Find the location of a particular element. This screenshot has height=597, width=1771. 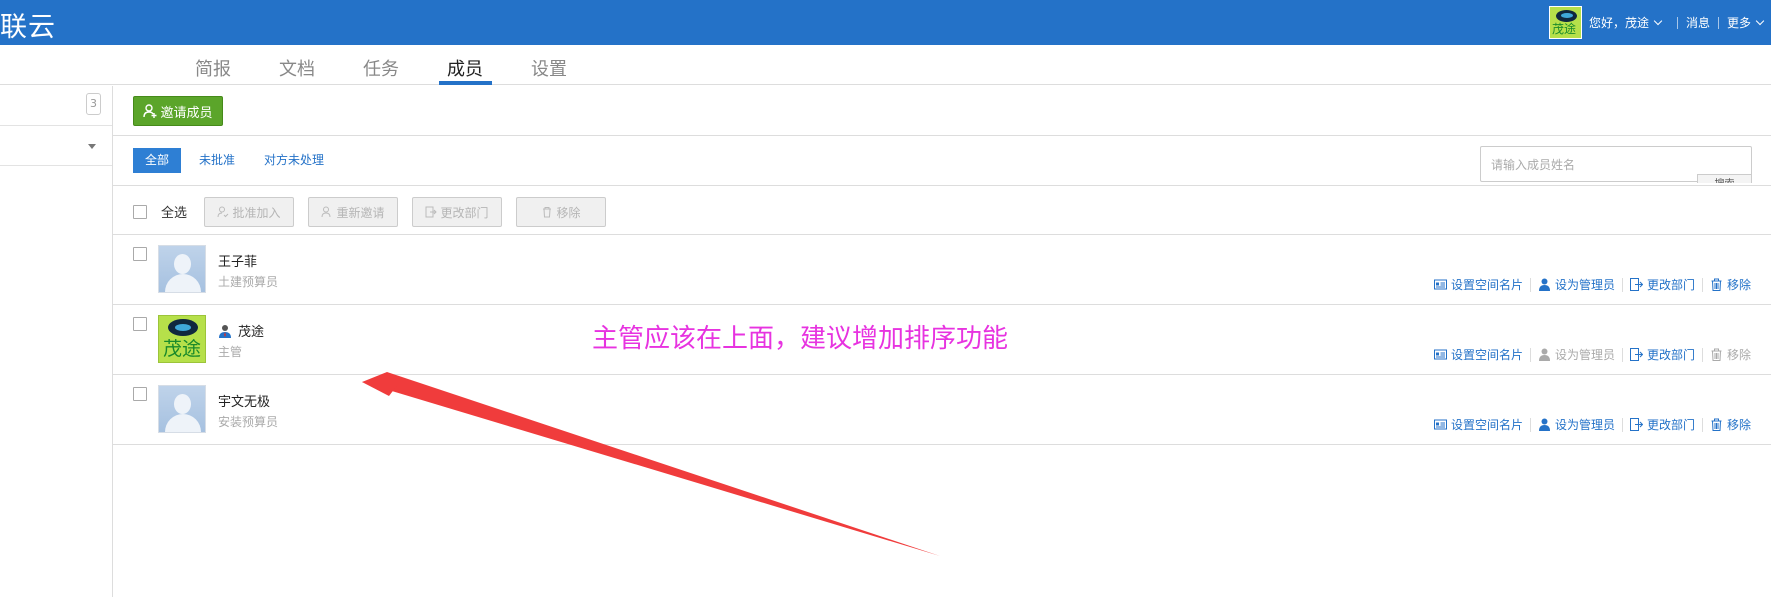

arrow-shaft is located at coordinates (651, 464).